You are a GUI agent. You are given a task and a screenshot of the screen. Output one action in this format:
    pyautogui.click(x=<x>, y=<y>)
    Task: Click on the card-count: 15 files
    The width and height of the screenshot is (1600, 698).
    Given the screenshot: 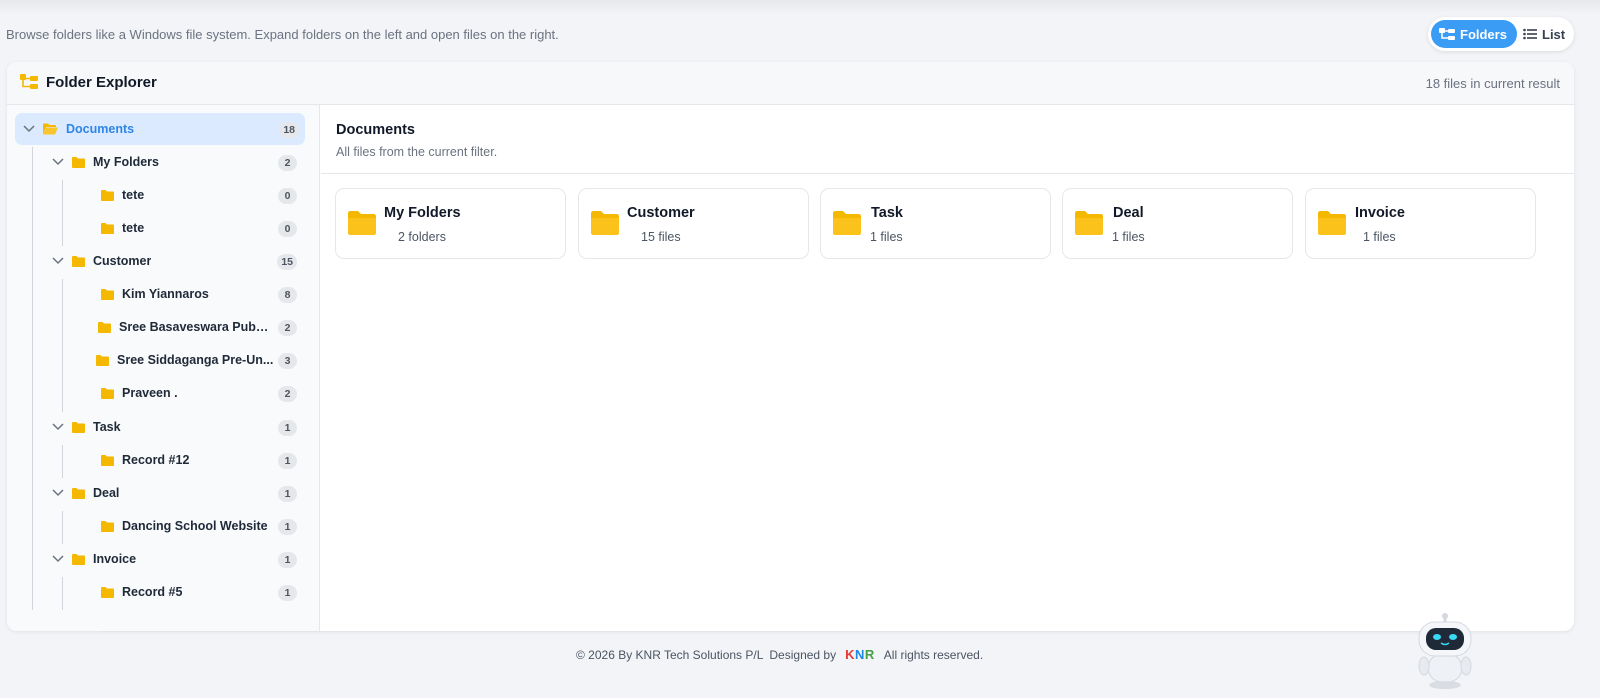 What is the action you would take?
    pyautogui.click(x=661, y=237)
    